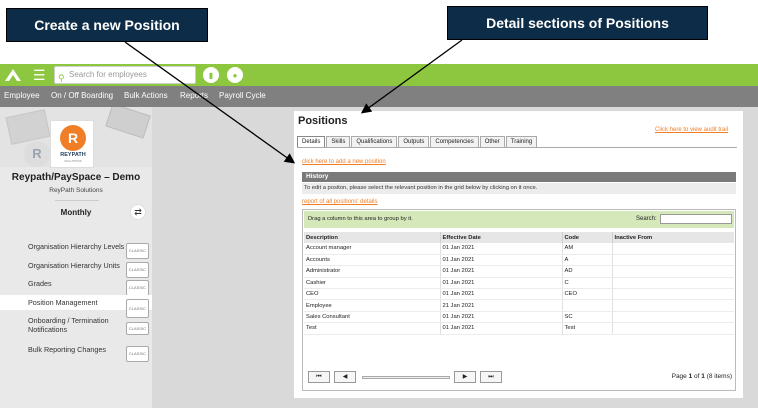  Describe the element at coordinates (492, 141) in the screenshot. I see `tab-other: Other` at that location.